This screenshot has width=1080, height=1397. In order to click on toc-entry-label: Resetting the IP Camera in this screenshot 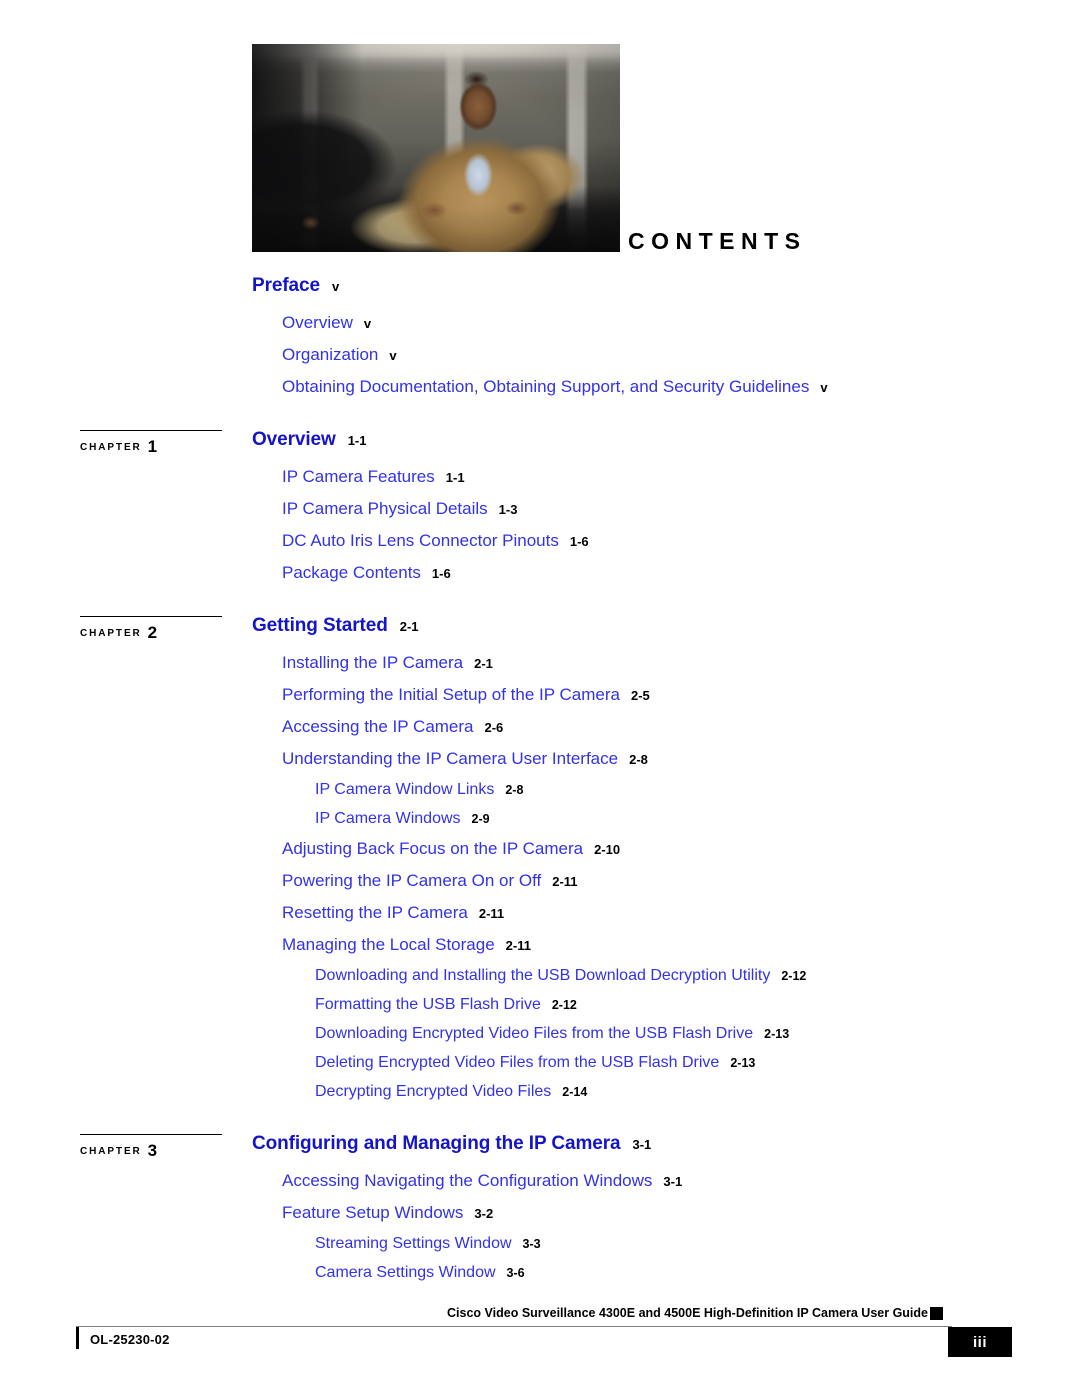, I will do `click(375, 912)`.